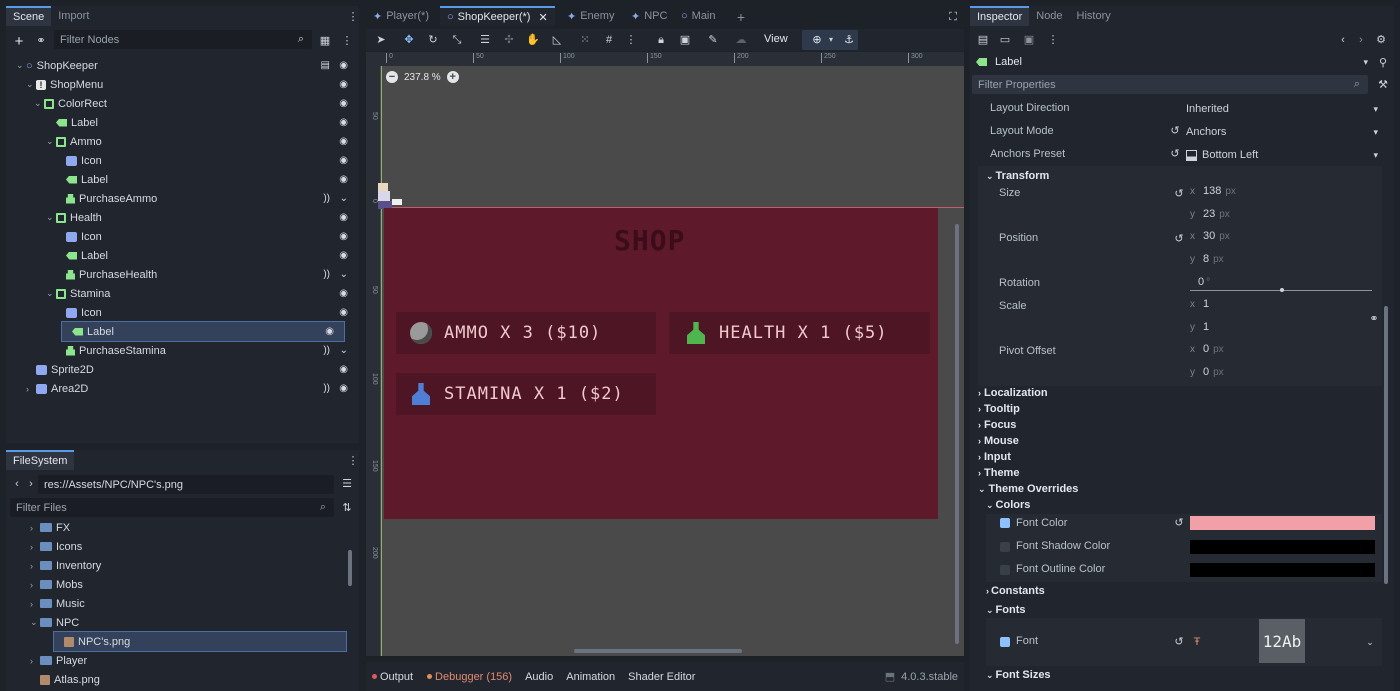  What do you see at coordinates (172, 507) in the screenshot?
I see `filter-files-input: Filter Files ⌕` at bounding box center [172, 507].